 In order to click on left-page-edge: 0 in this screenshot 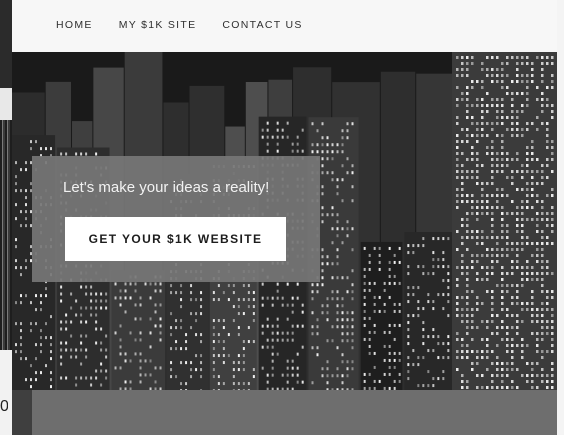, I will do `click(6, 217)`.